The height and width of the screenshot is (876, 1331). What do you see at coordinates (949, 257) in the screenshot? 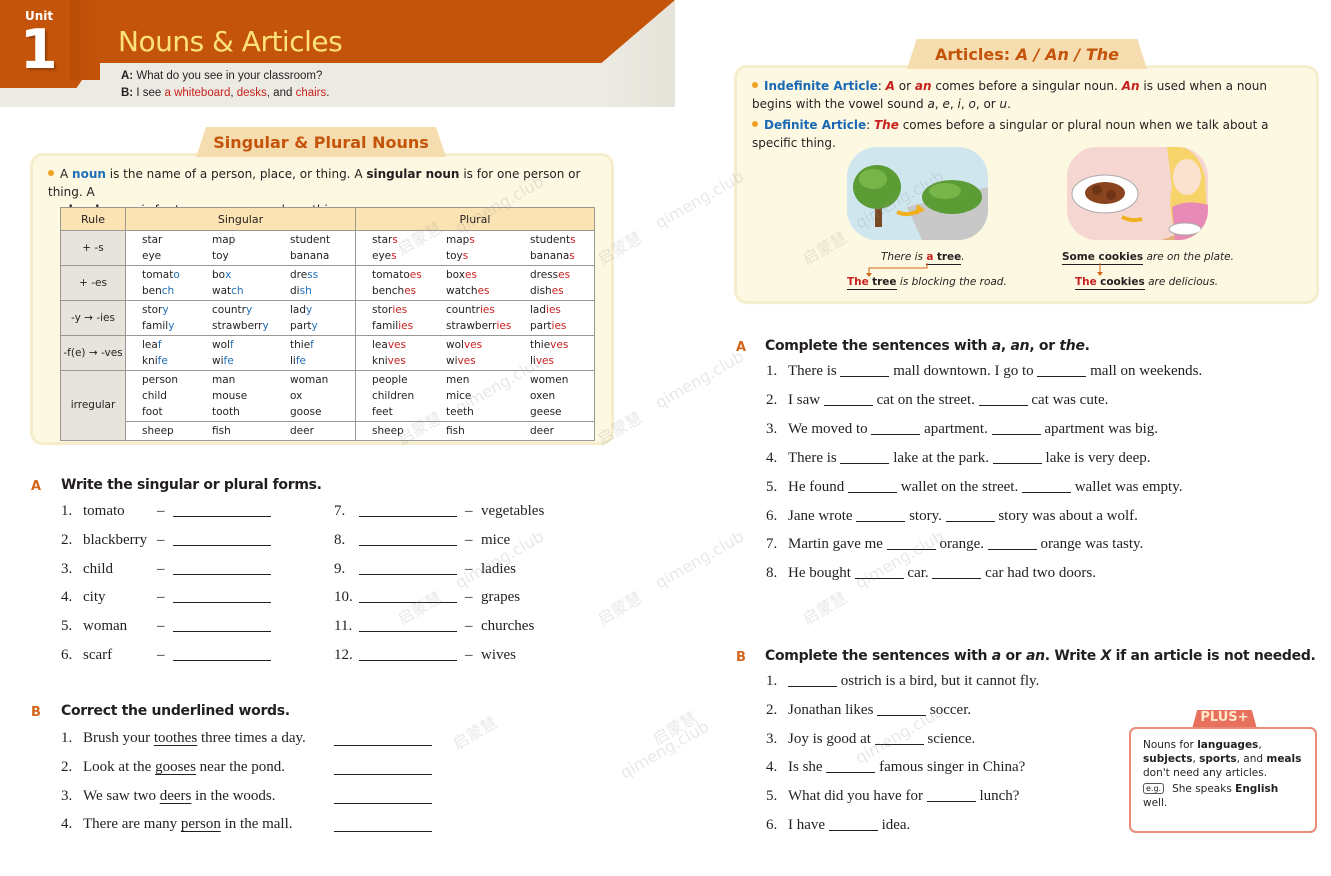
I see `noun: tree` at bounding box center [949, 257].